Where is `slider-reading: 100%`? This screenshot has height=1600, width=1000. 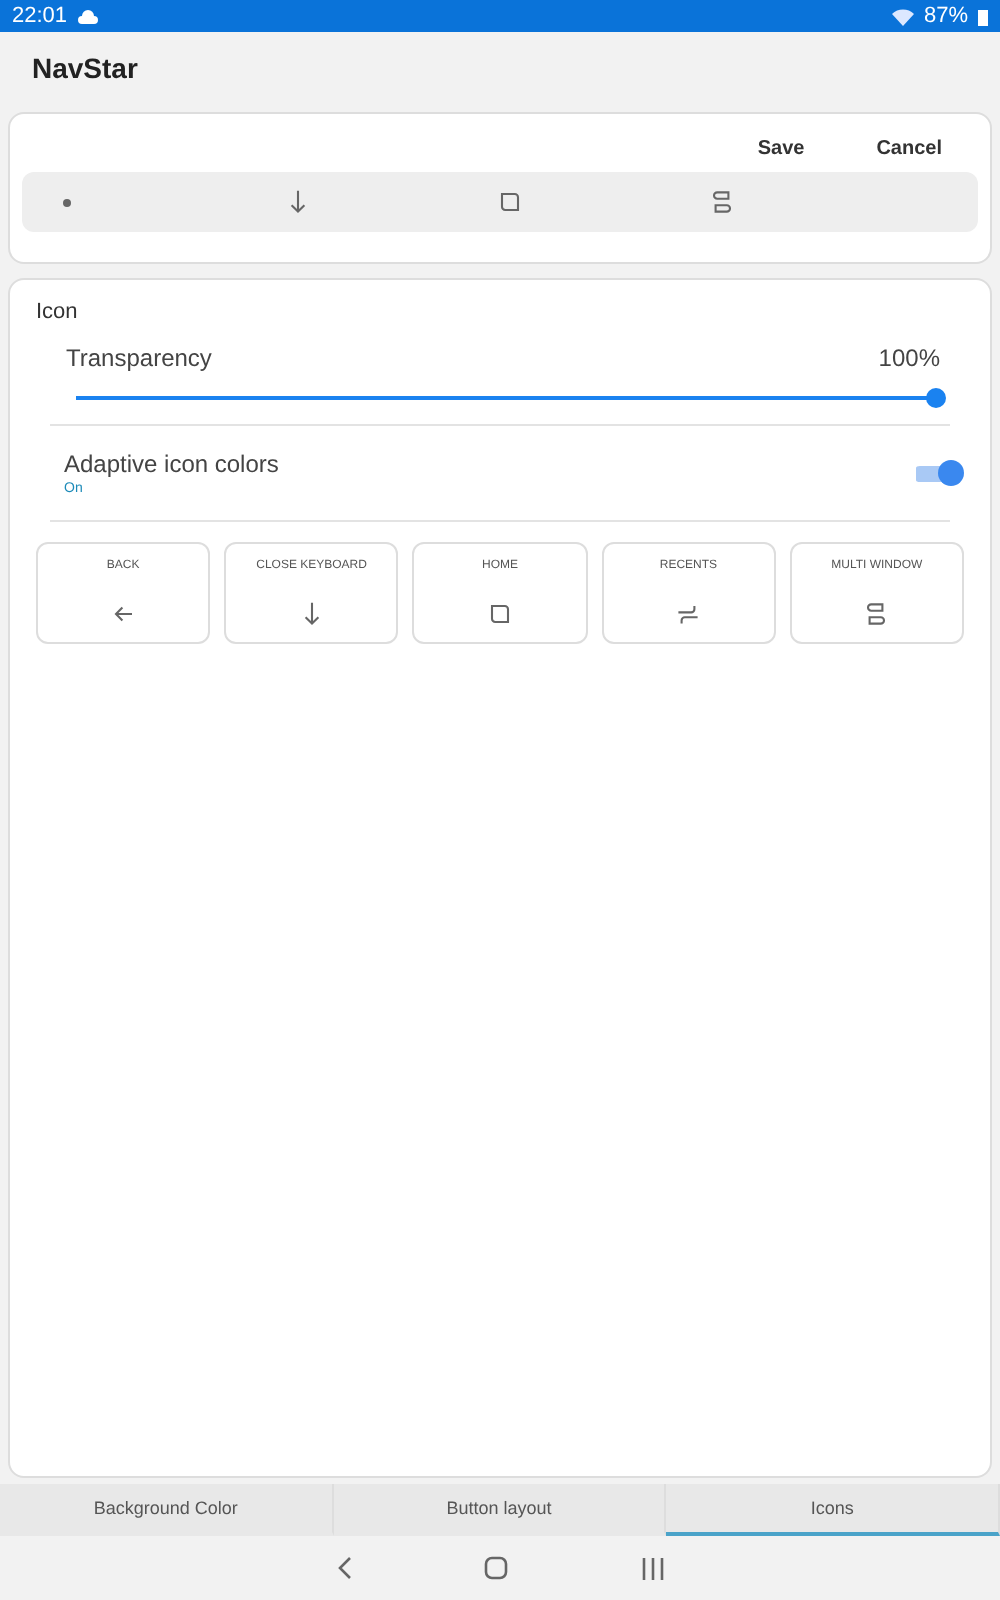
slider-reading: 100% is located at coordinates (909, 358).